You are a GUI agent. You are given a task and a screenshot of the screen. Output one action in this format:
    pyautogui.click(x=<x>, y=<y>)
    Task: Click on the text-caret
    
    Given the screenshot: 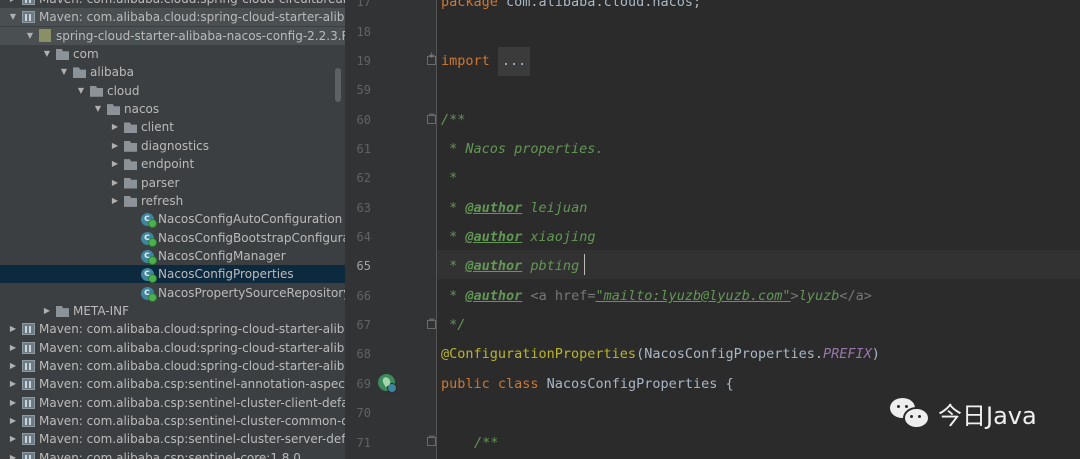 What is the action you would take?
    pyautogui.click(x=584, y=264)
    